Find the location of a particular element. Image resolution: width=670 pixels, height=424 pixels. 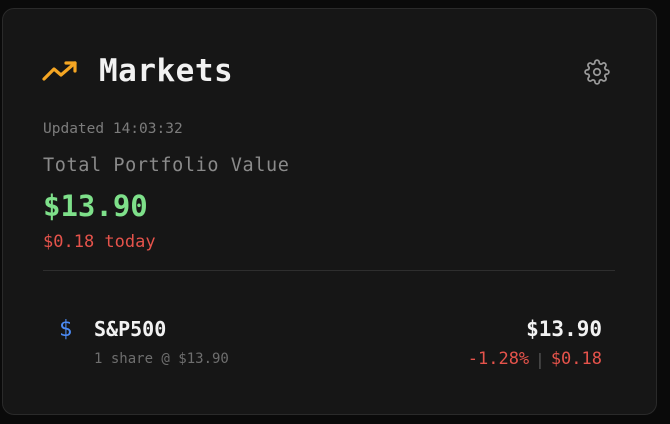

card-header: Markets is located at coordinates (137, 71).